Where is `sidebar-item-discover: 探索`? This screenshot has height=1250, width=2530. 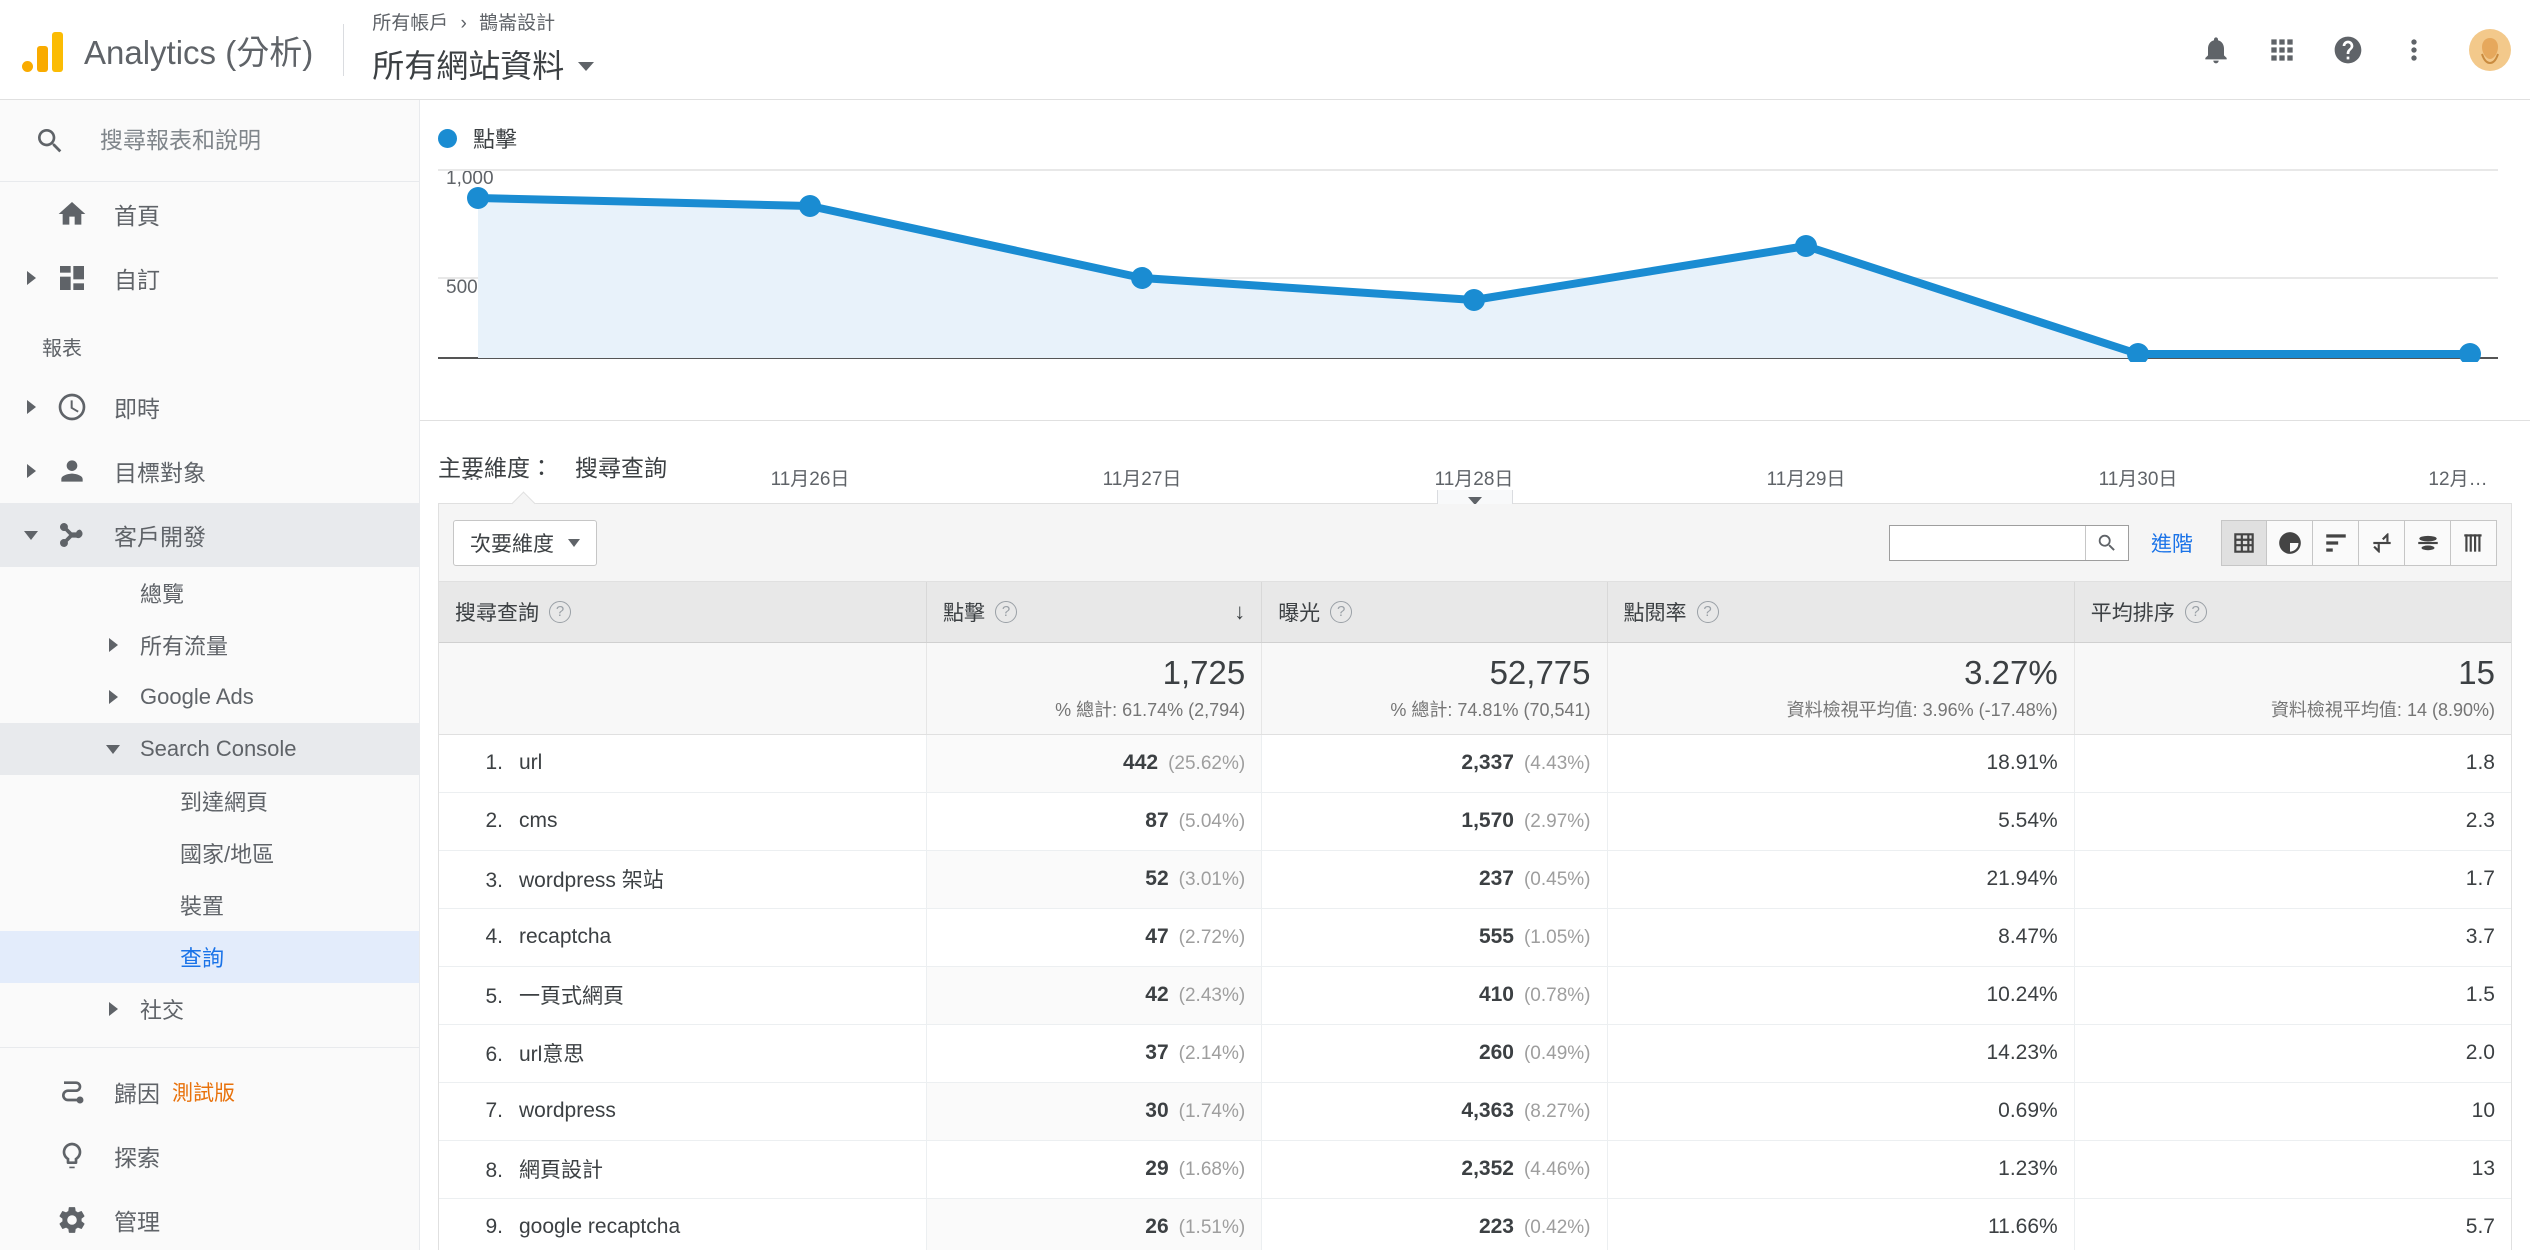
sidebar-item-discover: 探索 is located at coordinates (209, 1156).